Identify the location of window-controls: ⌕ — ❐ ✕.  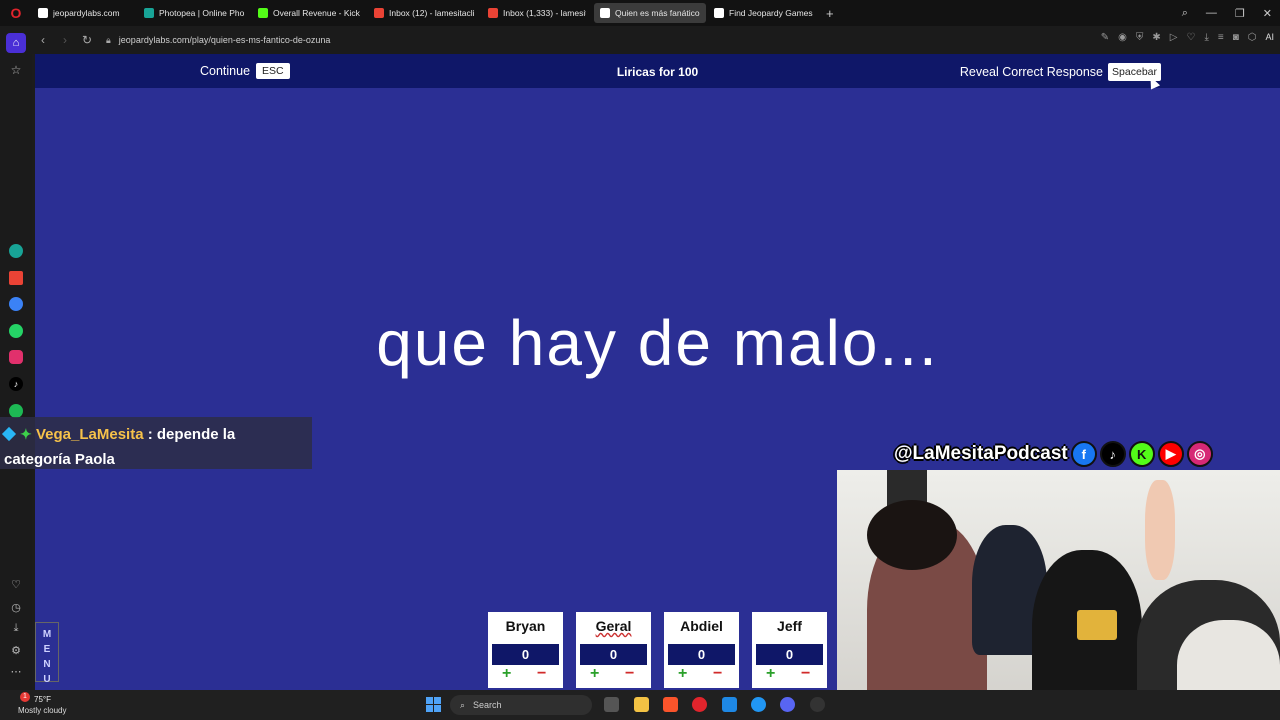
(1231, 13).